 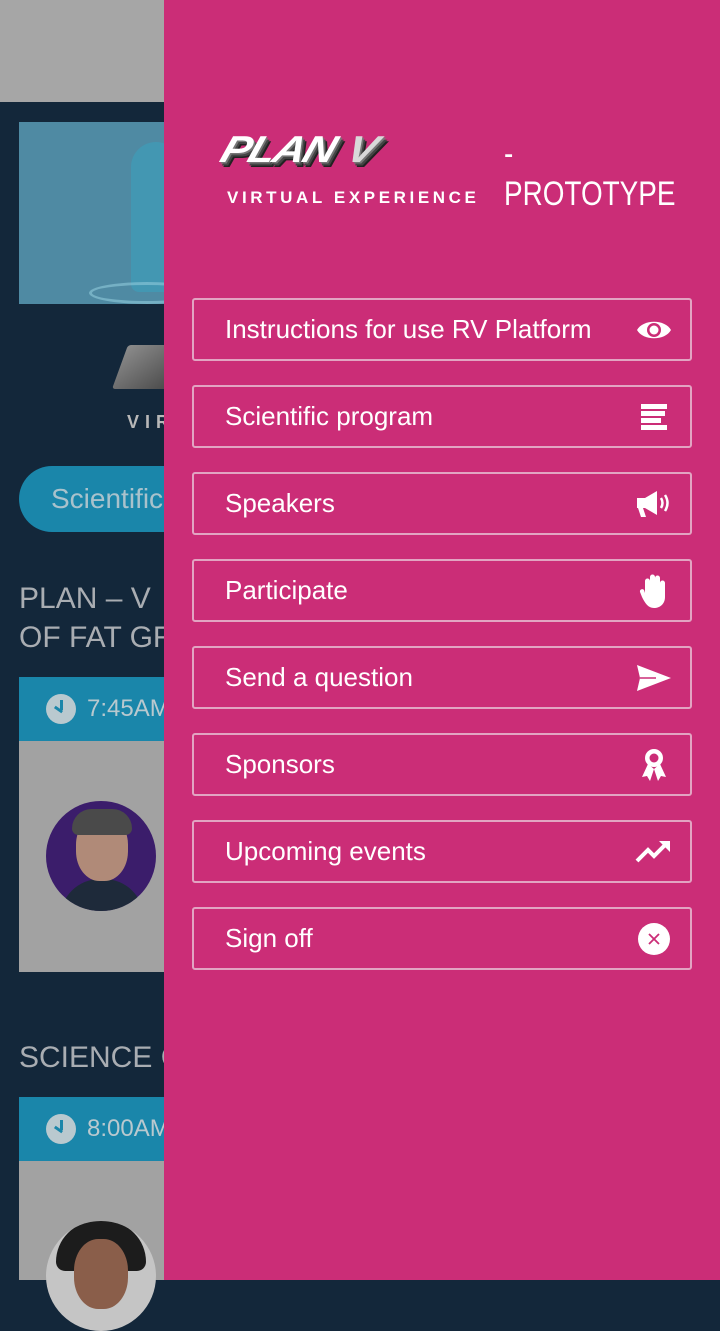 I want to click on section-title-line: PLAN – V, so click(x=85, y=598).